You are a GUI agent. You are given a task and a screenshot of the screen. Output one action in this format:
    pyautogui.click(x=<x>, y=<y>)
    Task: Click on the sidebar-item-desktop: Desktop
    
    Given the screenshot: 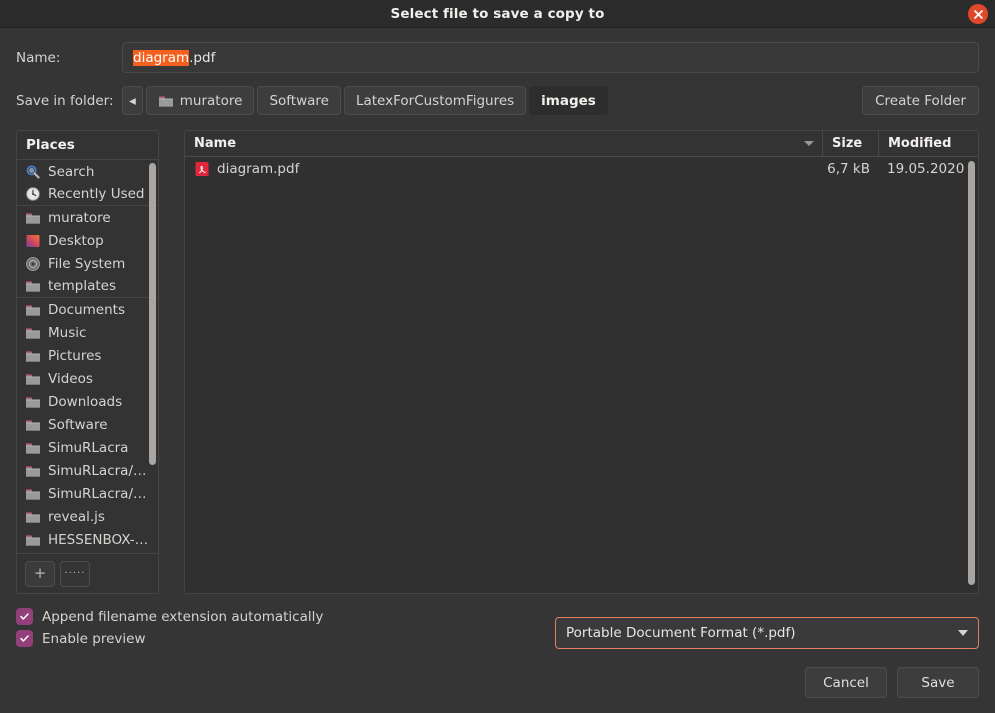 What is the action you would take?
    pyautogui.click(x=87, y=240)
    